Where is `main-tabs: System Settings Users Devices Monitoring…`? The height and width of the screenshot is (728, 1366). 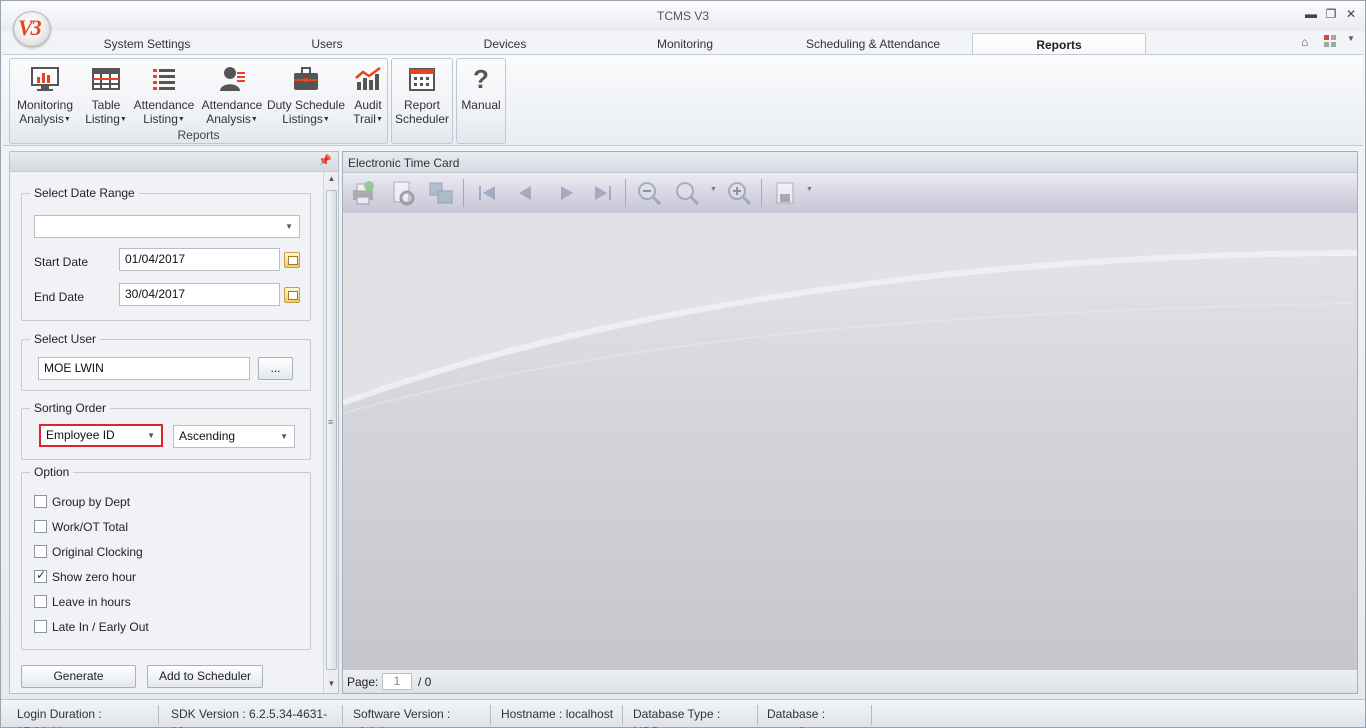 main-tabs: System Settings Users Devices Monitoring… is located at coordinates (683, 43).